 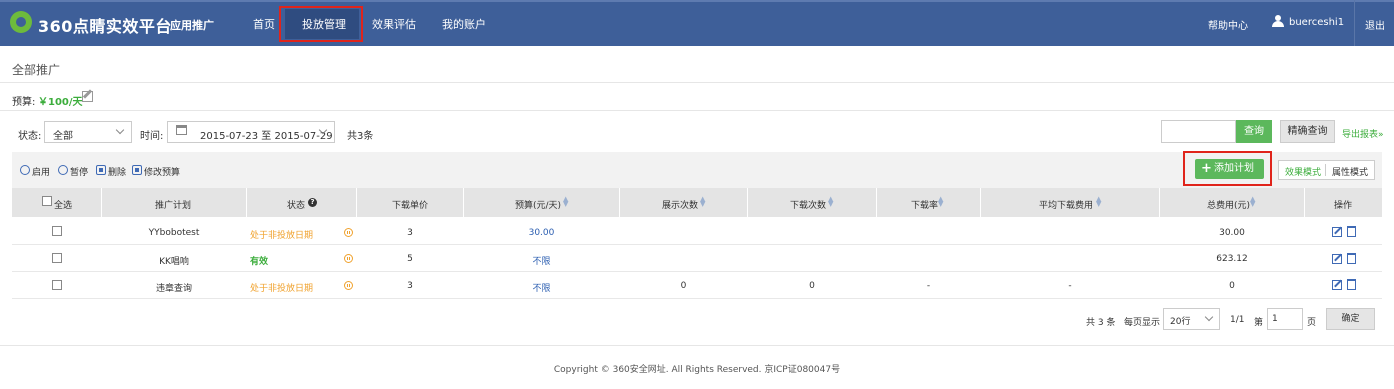 I want to click on goto-prefix: 第, so click(x=1259, y=323).